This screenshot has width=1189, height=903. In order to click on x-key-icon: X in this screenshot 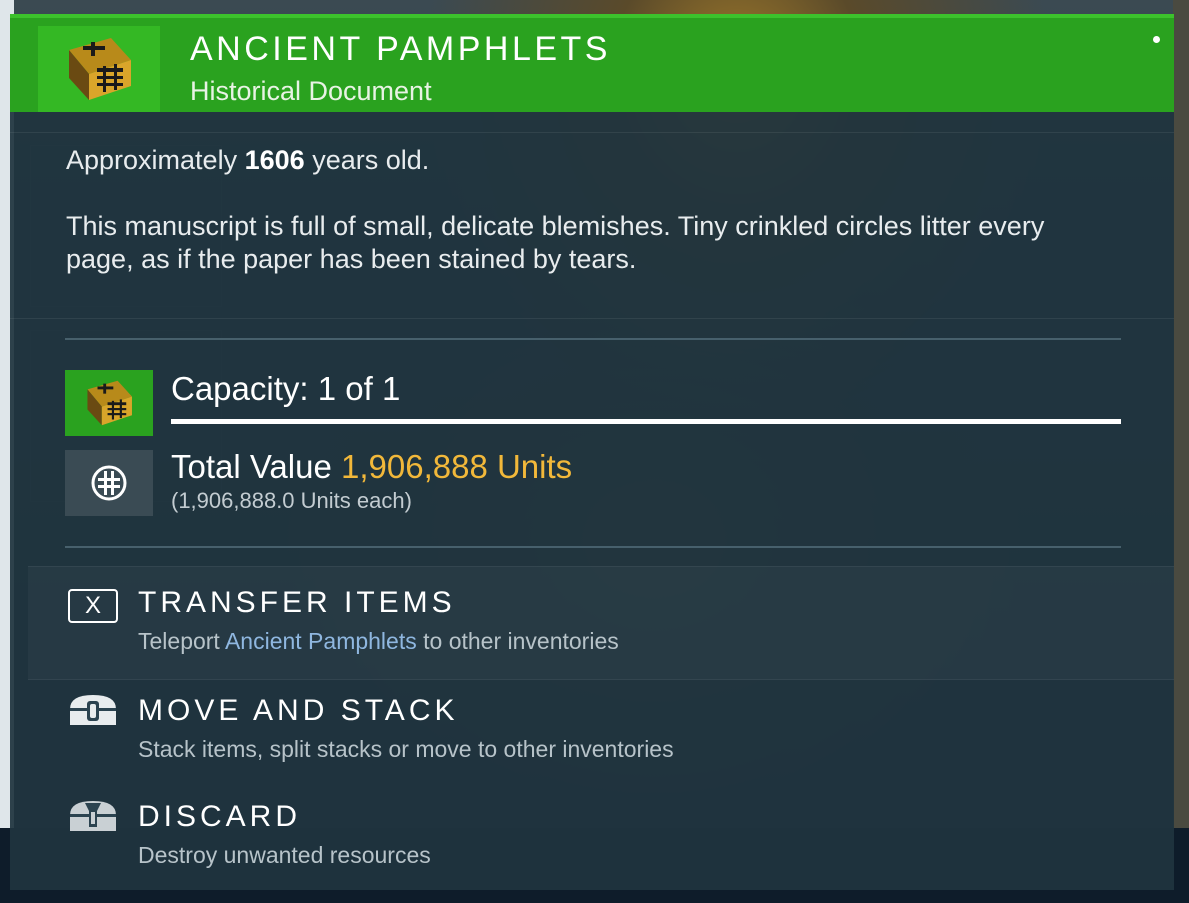, I will do `click(93, 606)`.